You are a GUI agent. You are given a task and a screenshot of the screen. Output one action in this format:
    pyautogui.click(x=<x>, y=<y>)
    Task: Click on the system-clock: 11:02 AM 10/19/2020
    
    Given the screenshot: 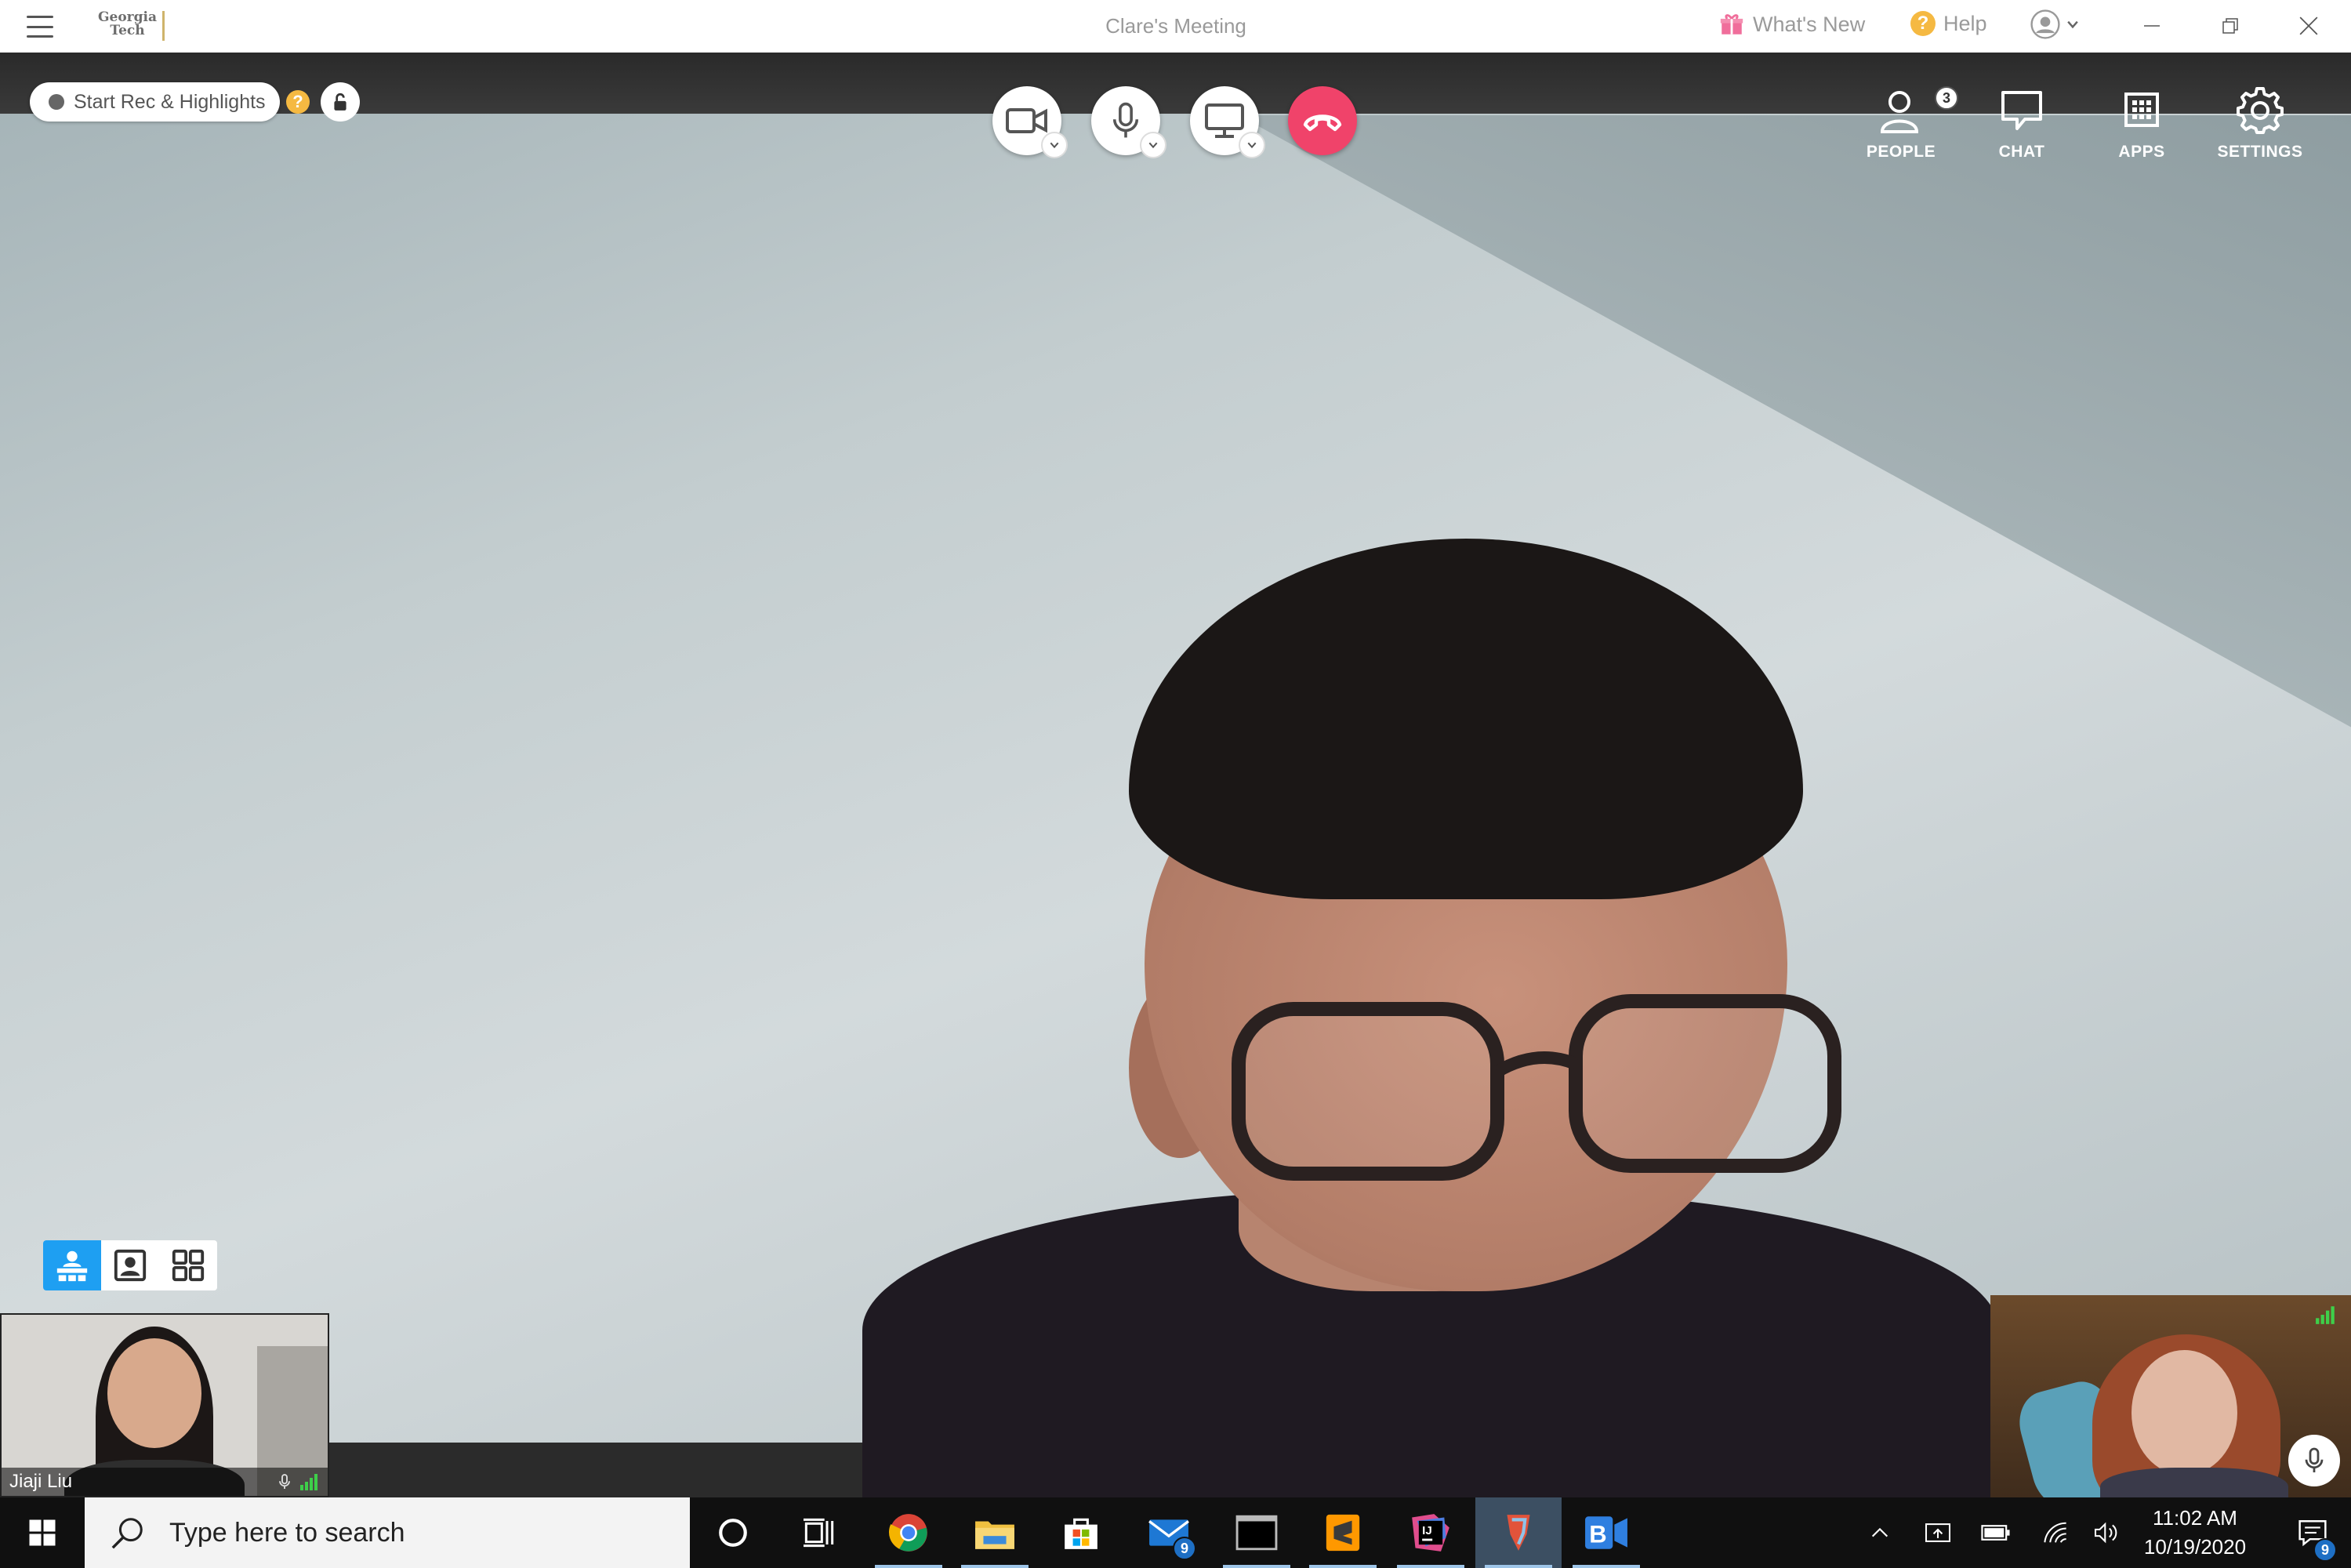 What is the action you would take?
    pyautogui.click(x=2195, y=1533)
    